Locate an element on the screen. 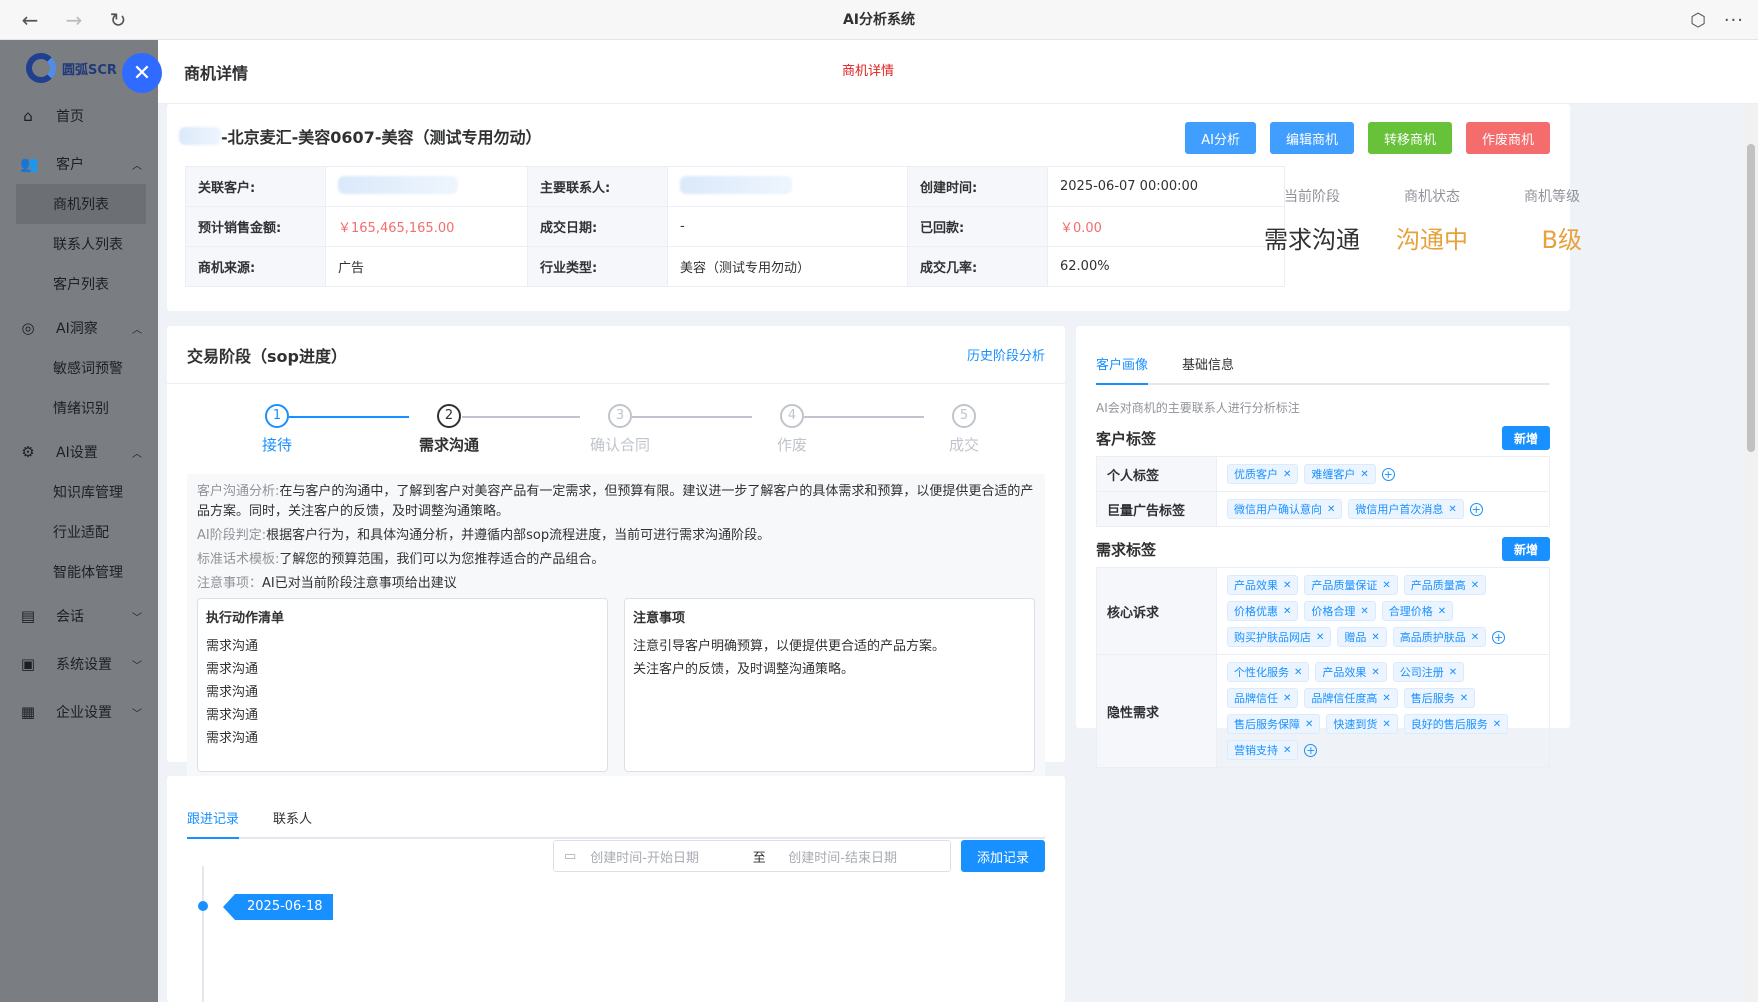 The image size is (1758, 1002). void-opportunity-button: 作废商机 is located at coordinates (1507, 138).